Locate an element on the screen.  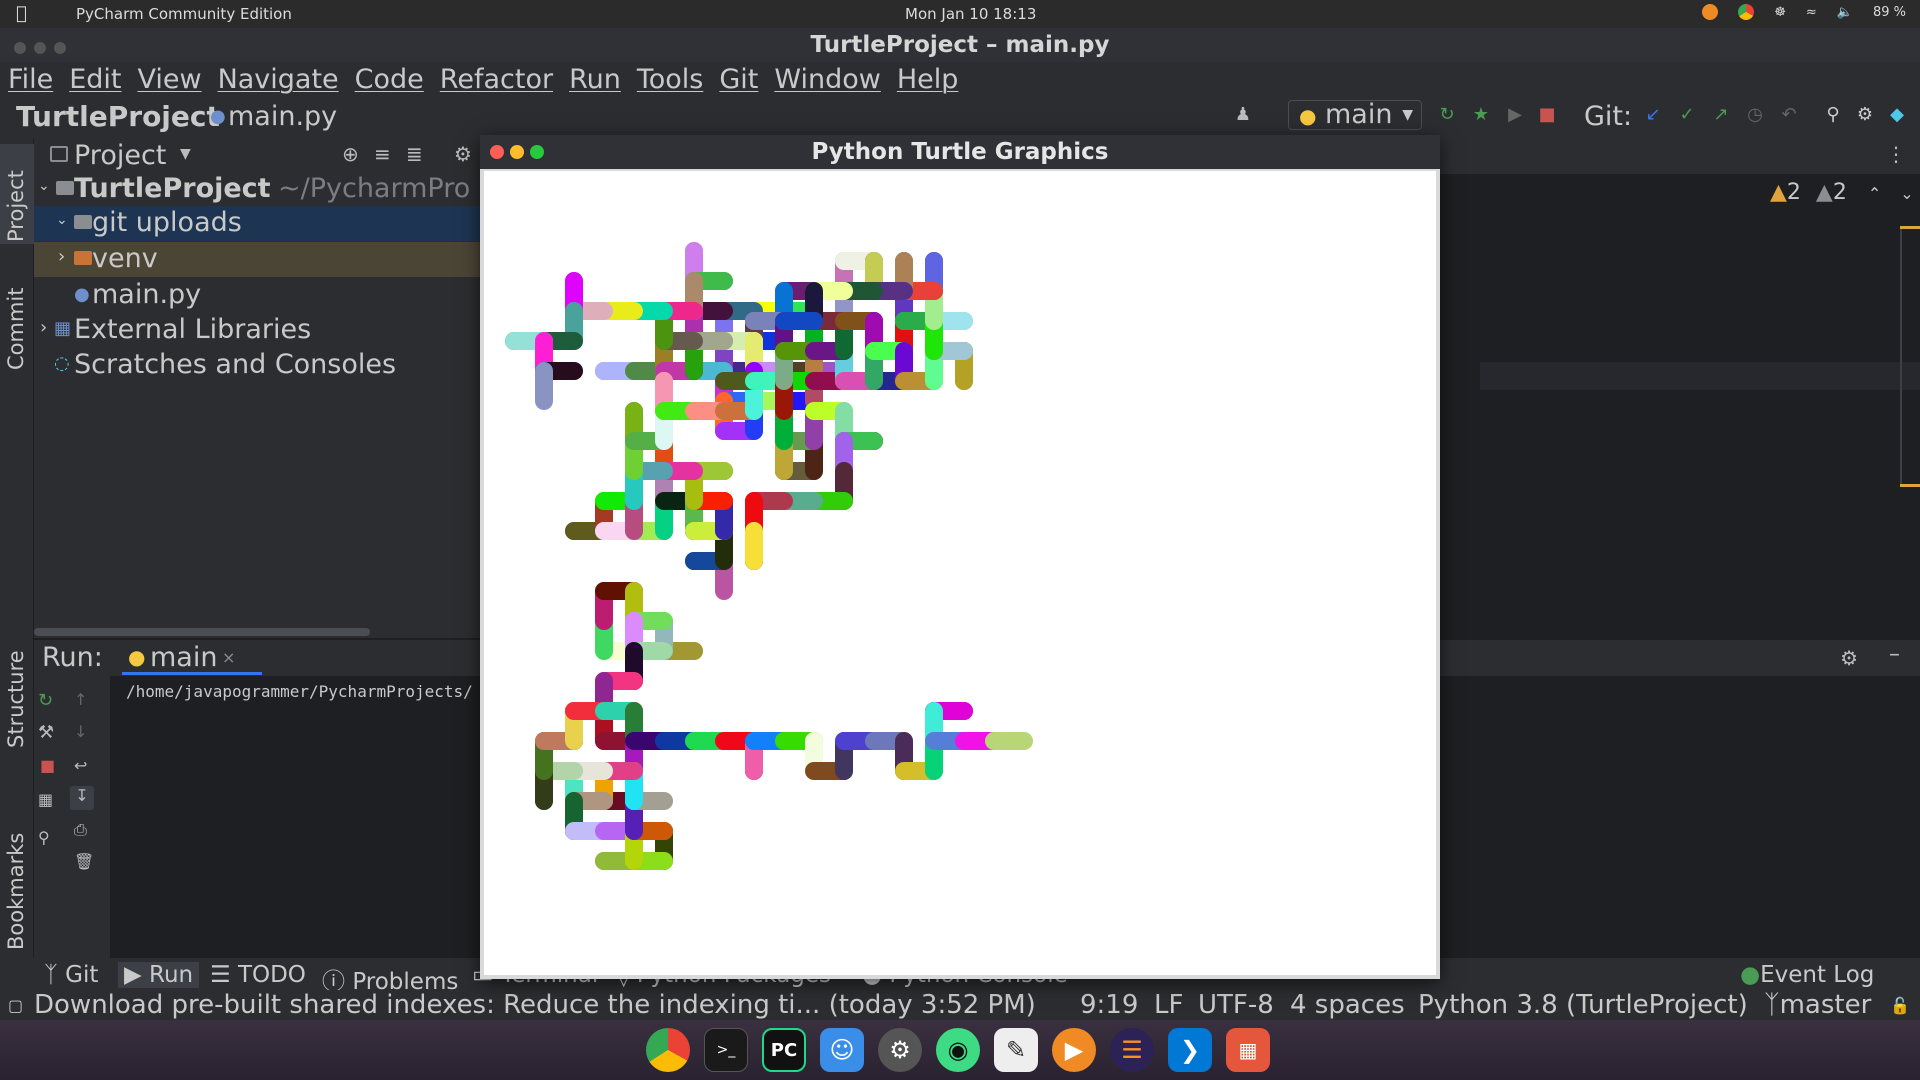
tool-tab-run: ▶ Run is located at coordinates (159, 975).